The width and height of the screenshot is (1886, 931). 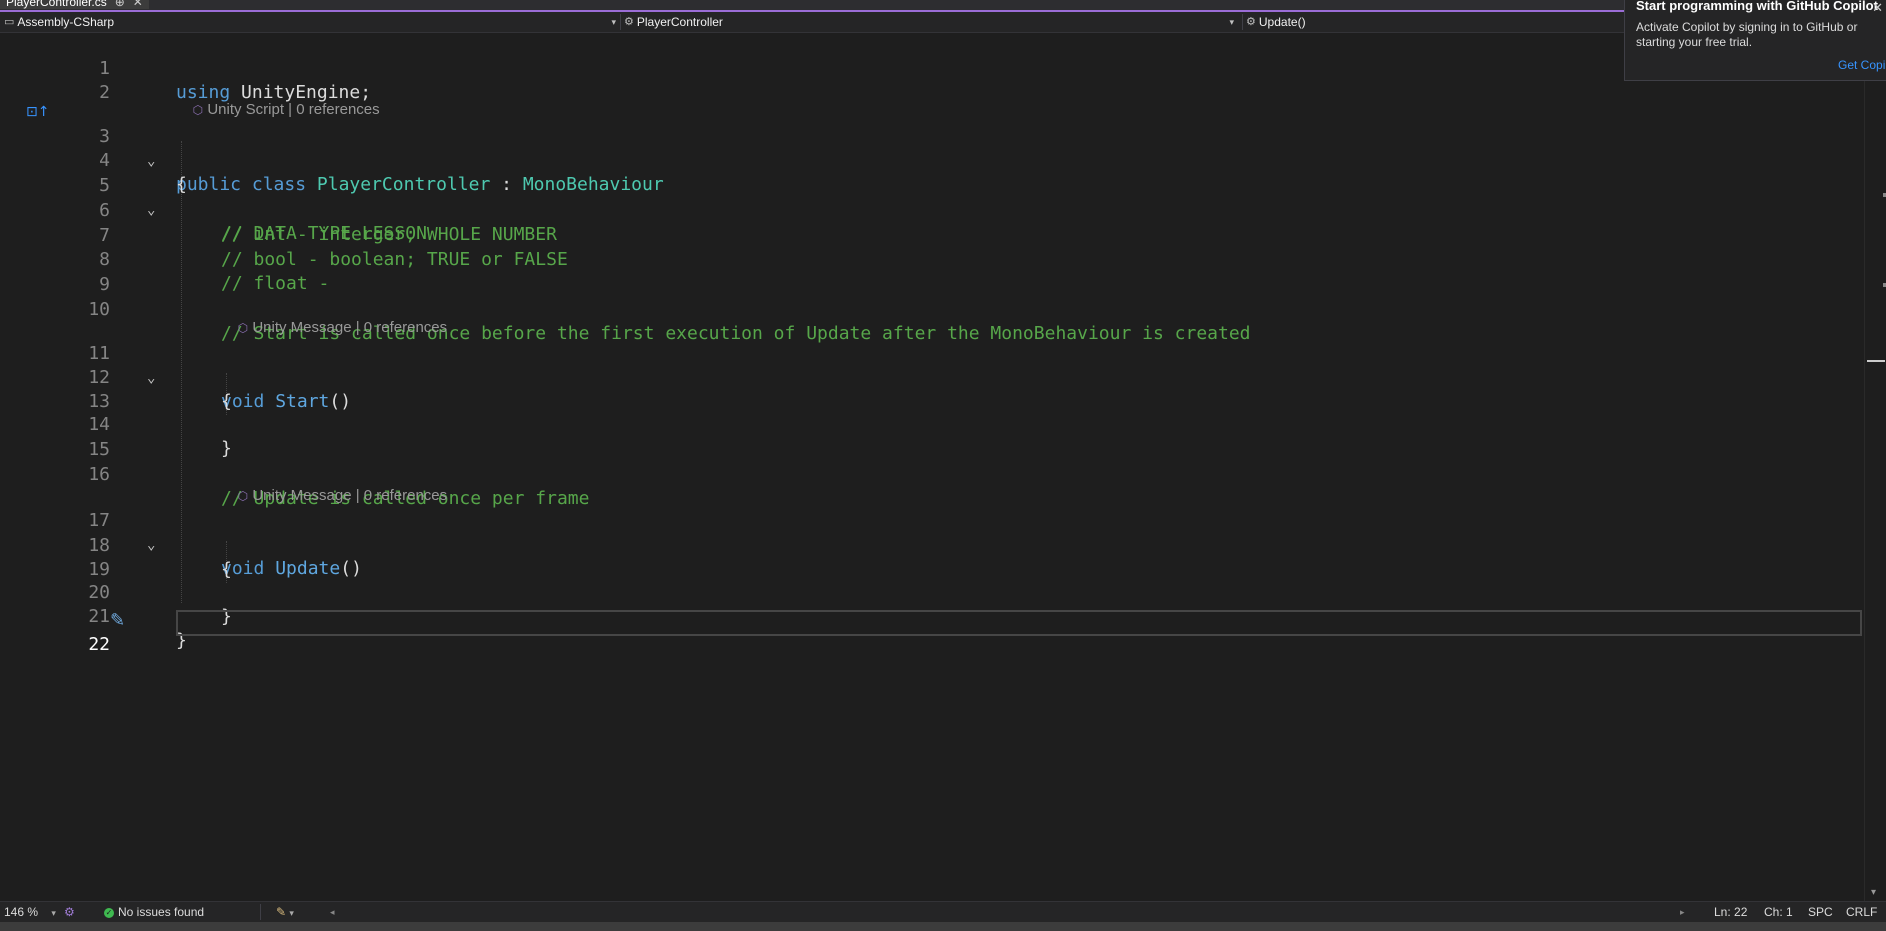 I want to click on code-line: 19, so click(x=932, y=557).